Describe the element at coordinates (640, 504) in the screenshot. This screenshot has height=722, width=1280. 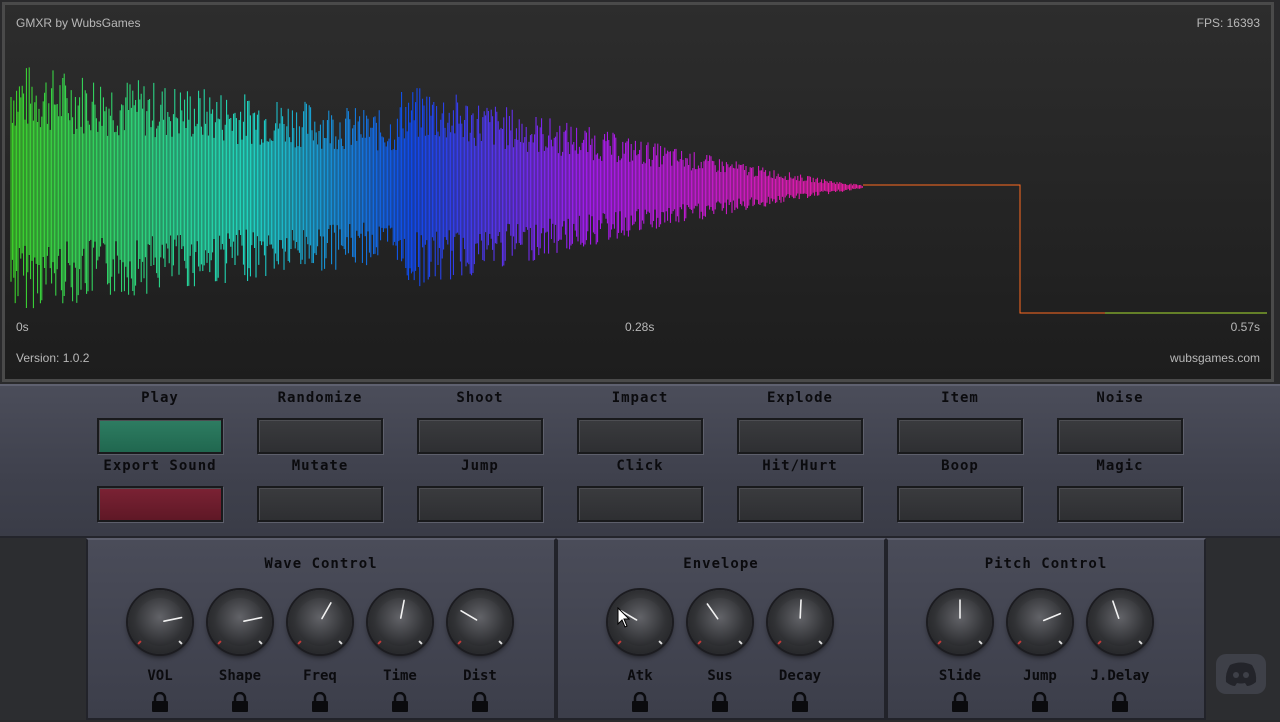
I see `click-button` at that location.